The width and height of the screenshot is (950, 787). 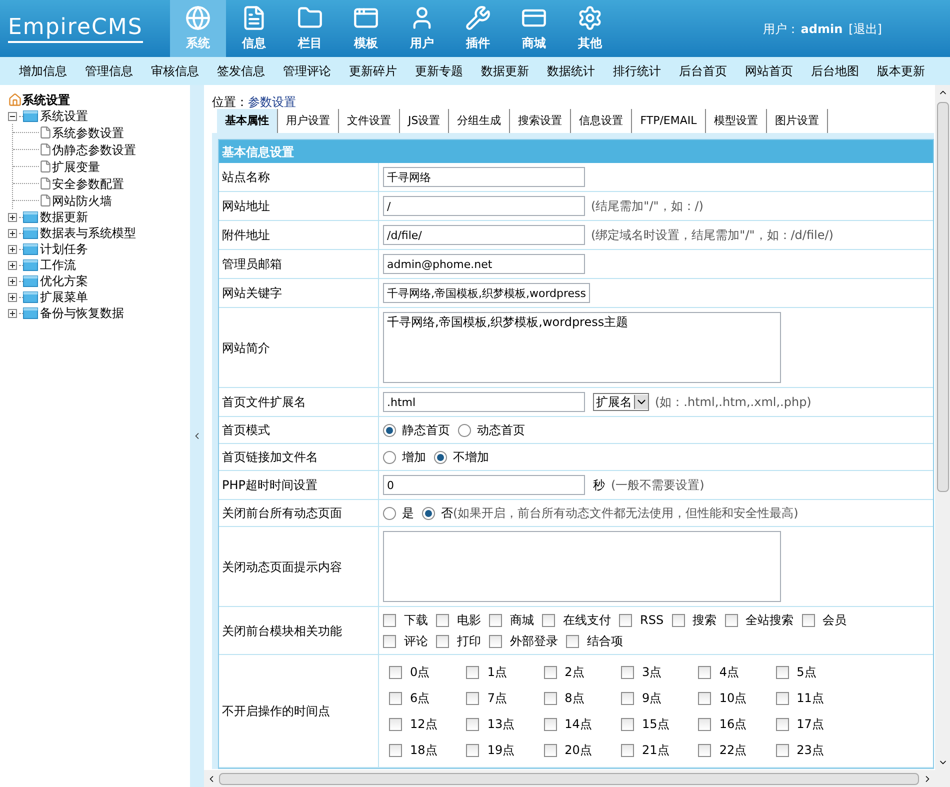 I want to click on tree-item: 网站防火墙, so click(x=82, y=201).